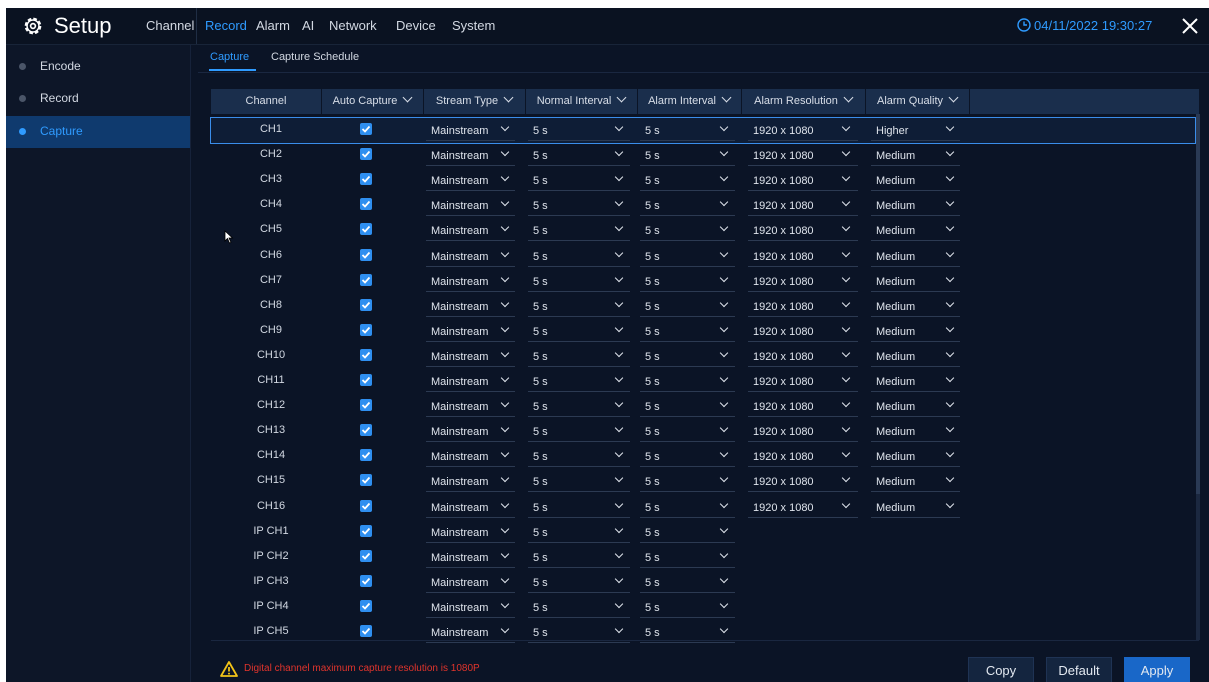 The height and width of the screenshot is (682, 1209). I want to click on table-row: CH5 Mainstream 5 s 5 s 1920 x 1080 Medium, so click(703, 230).